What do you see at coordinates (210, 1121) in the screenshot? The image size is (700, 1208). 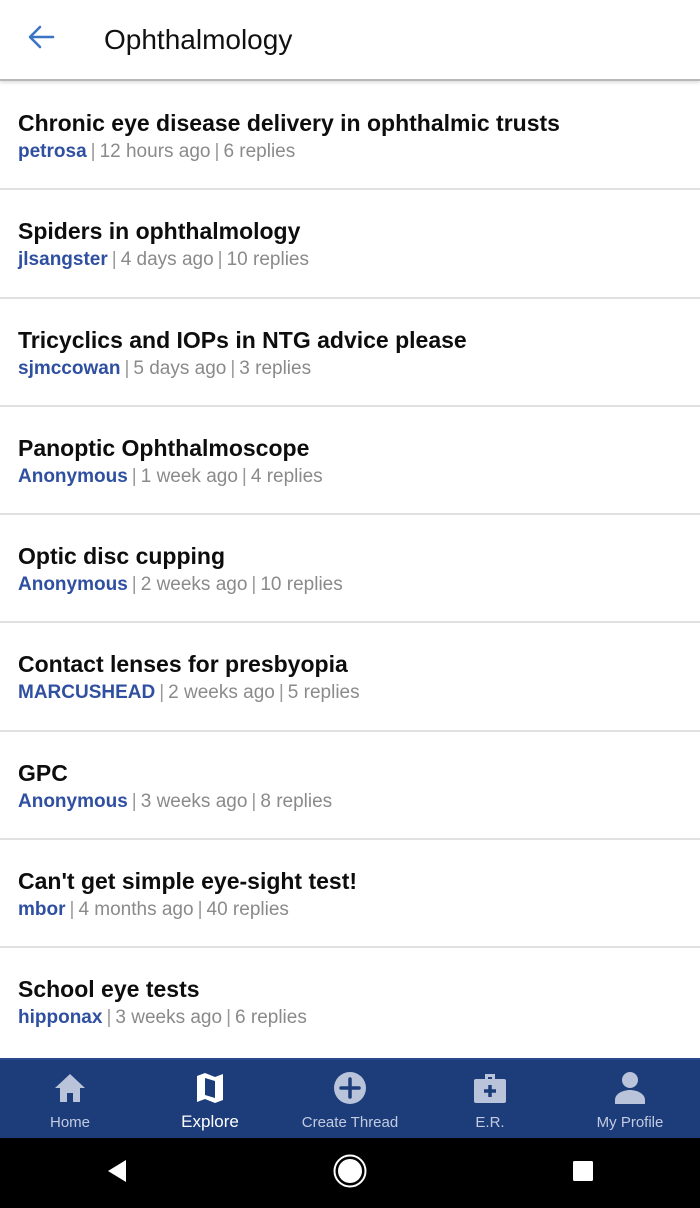 I see `nav-label-explore: Explore` at bounding box center [210, 1121].